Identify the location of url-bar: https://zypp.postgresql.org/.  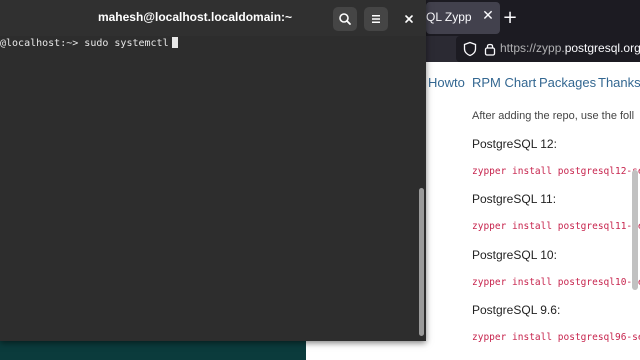
(548, 49).